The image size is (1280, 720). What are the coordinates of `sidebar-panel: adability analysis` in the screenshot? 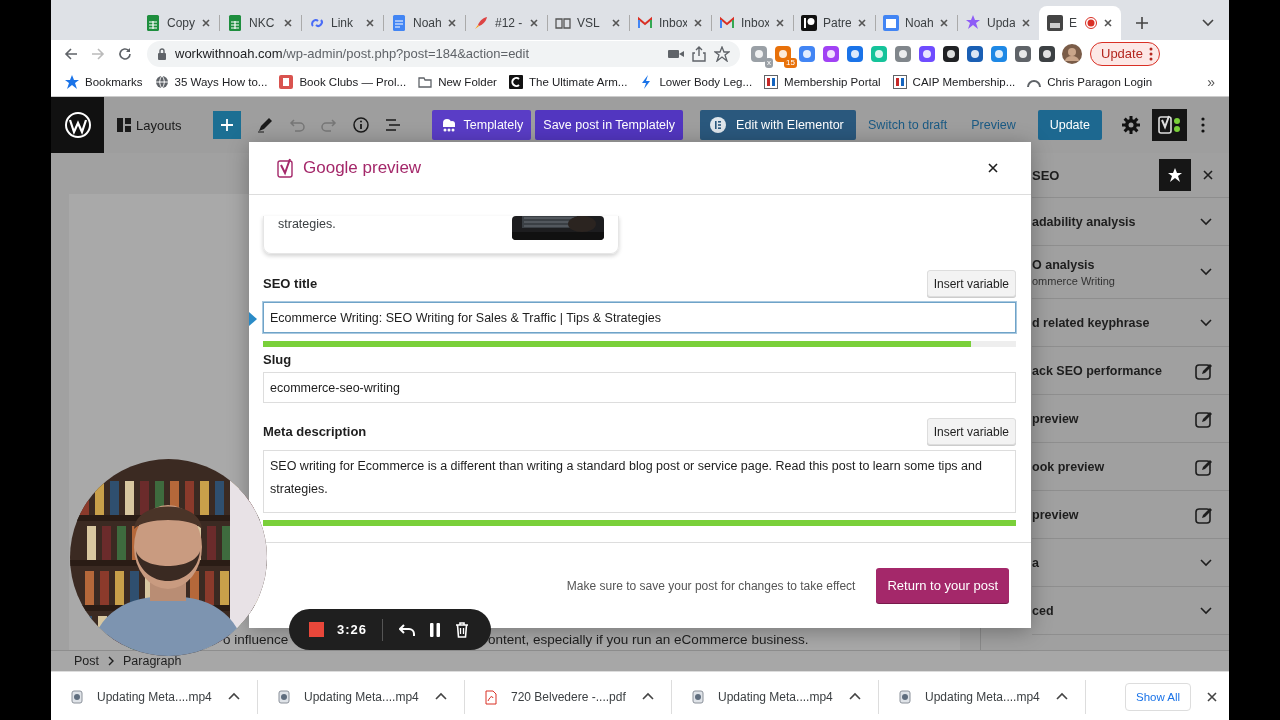 It's located at (1130, 222).